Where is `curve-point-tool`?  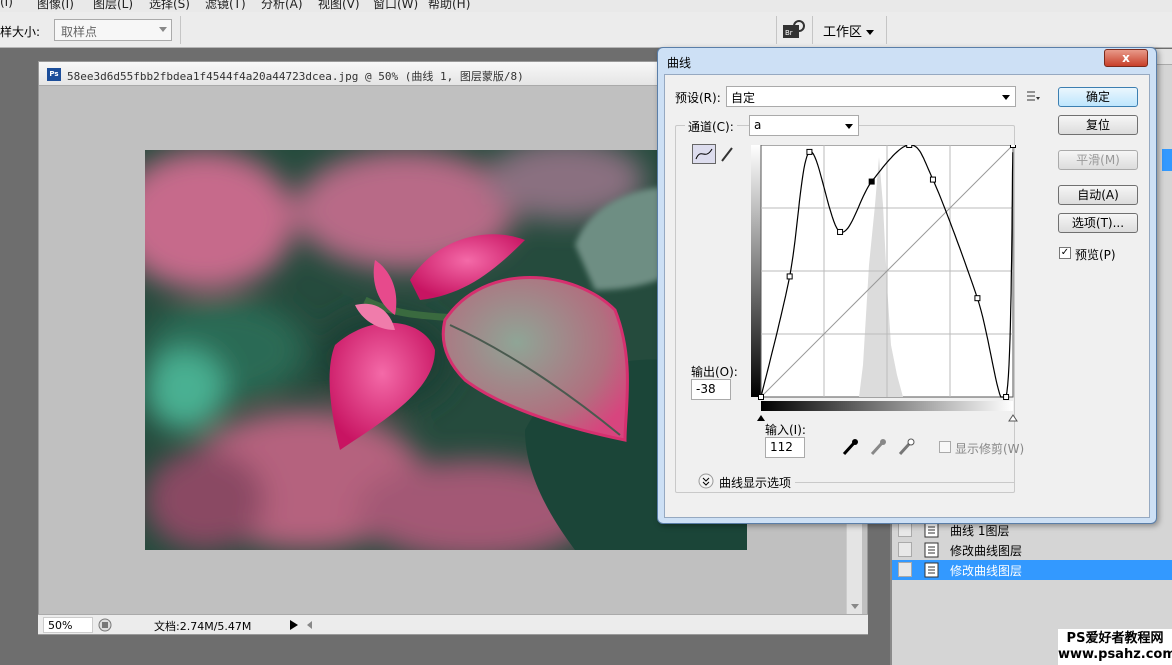
curve-point-tool is located at coordinates (704, 154).